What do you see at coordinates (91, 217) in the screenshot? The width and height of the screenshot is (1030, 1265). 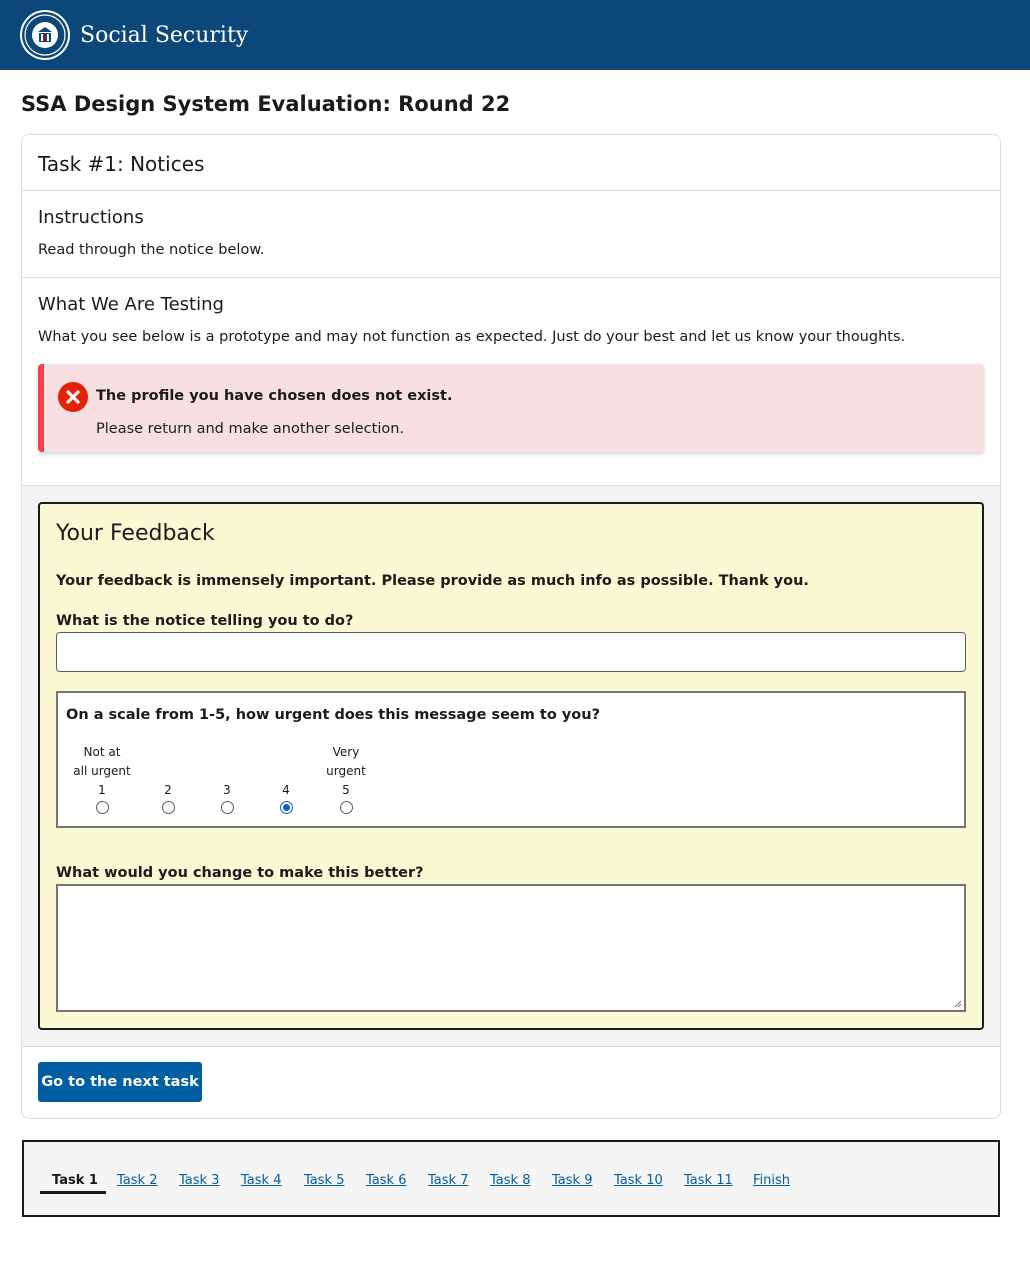 I see `instructions-heading: Instructions` at bounding box center [91, 217].